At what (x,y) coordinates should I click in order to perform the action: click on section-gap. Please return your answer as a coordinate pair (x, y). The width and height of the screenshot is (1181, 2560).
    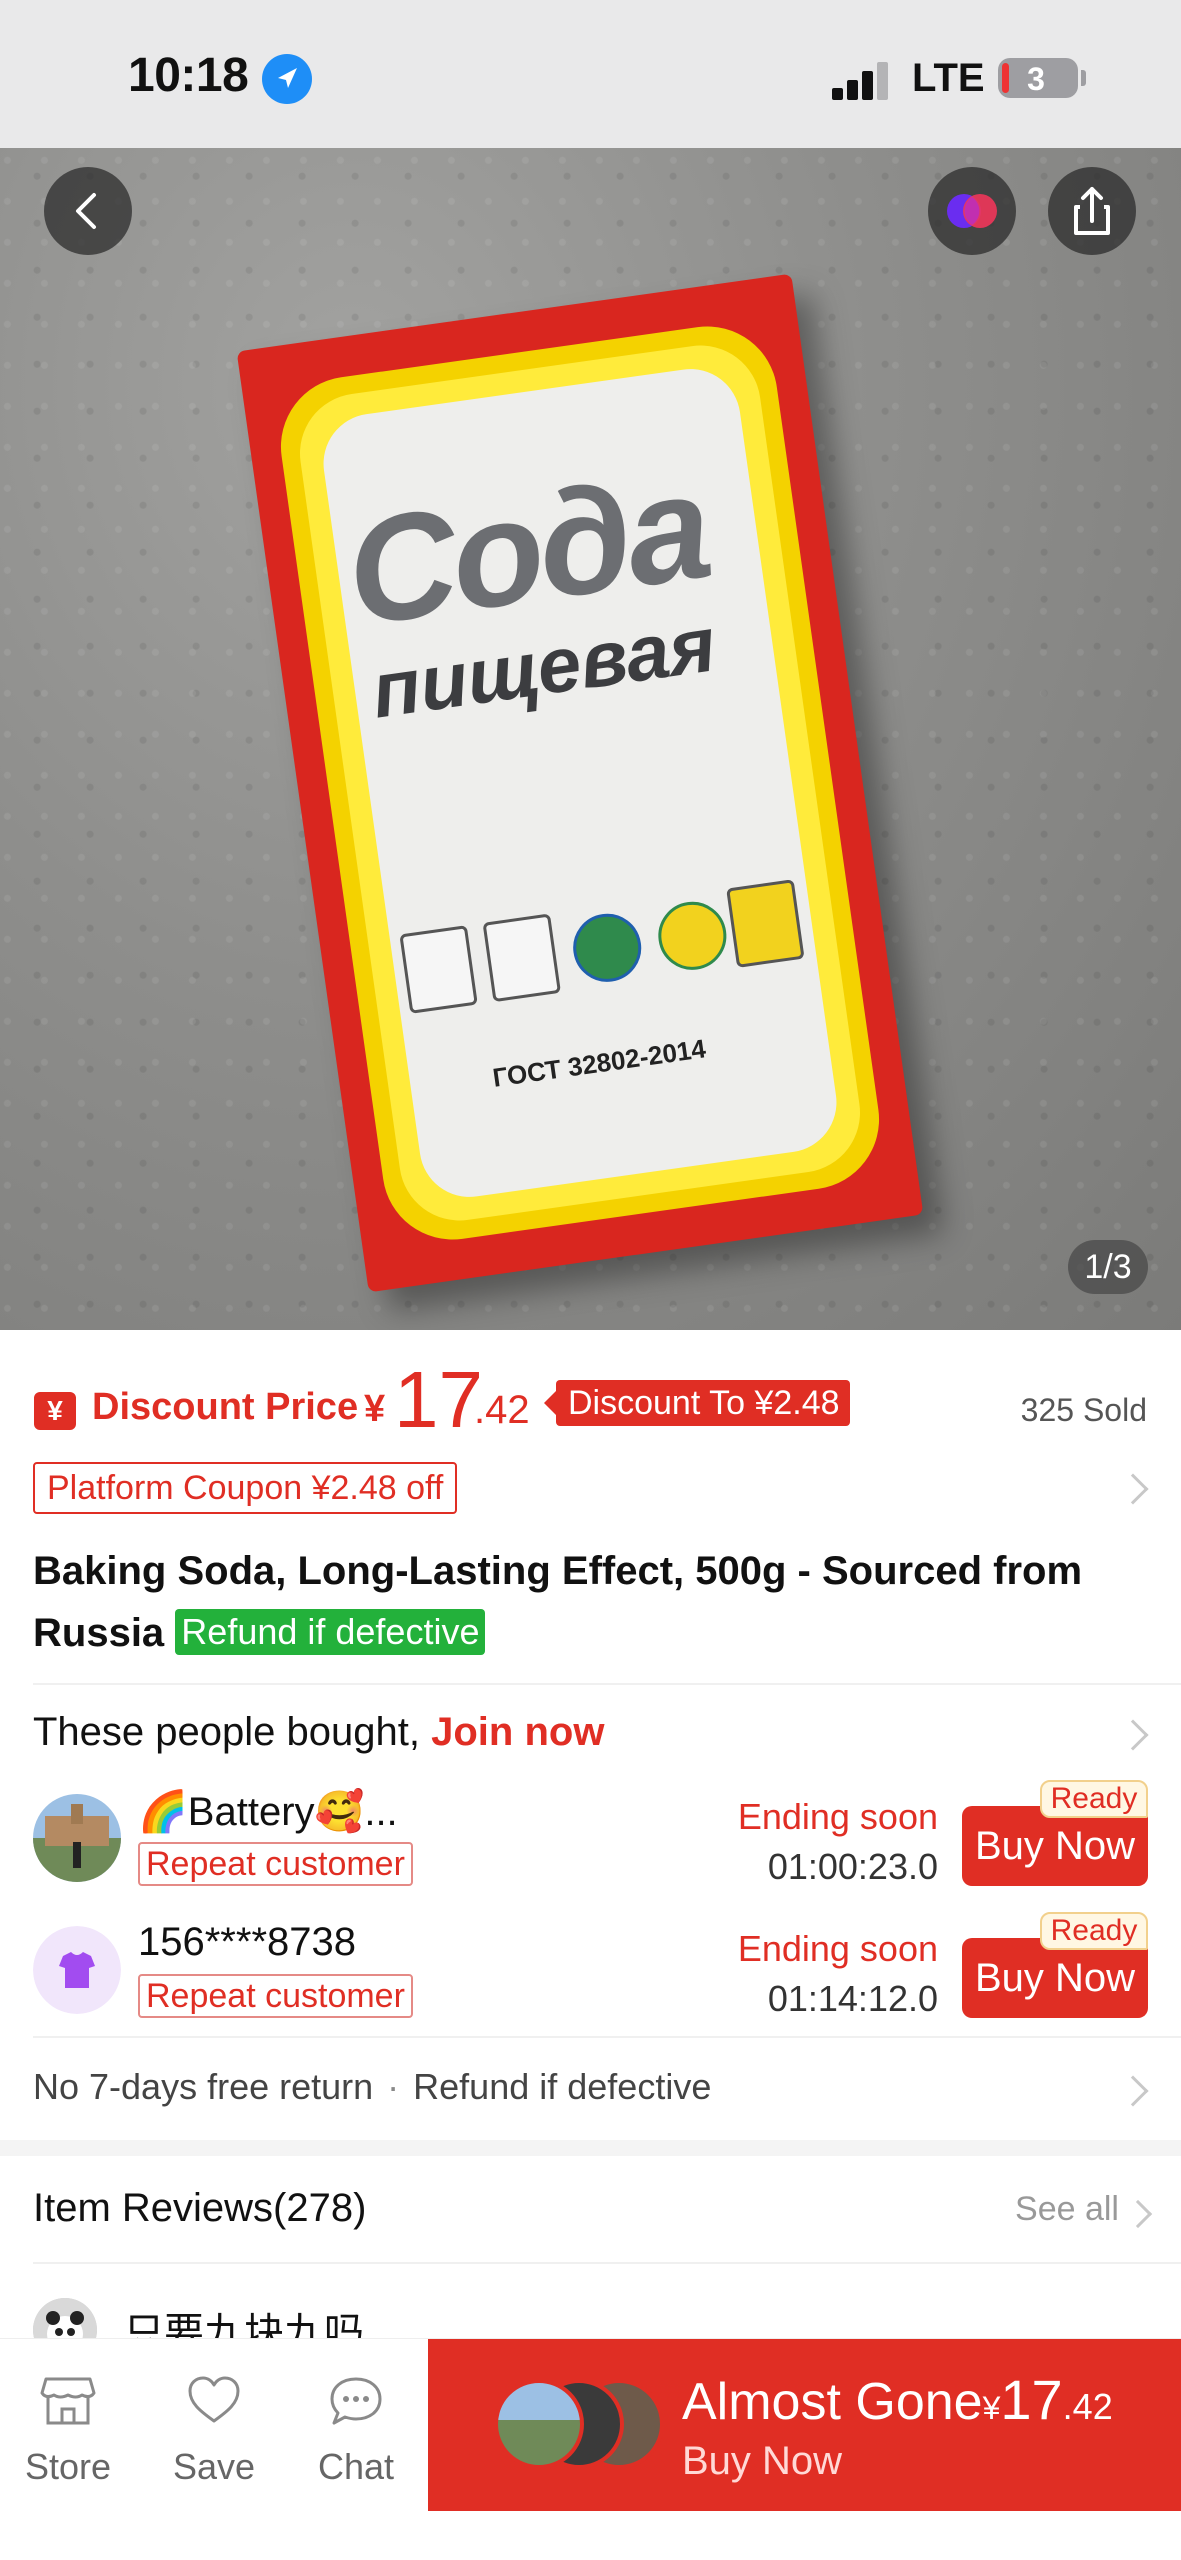
    Looking at the image, I should click on (590, 2148).